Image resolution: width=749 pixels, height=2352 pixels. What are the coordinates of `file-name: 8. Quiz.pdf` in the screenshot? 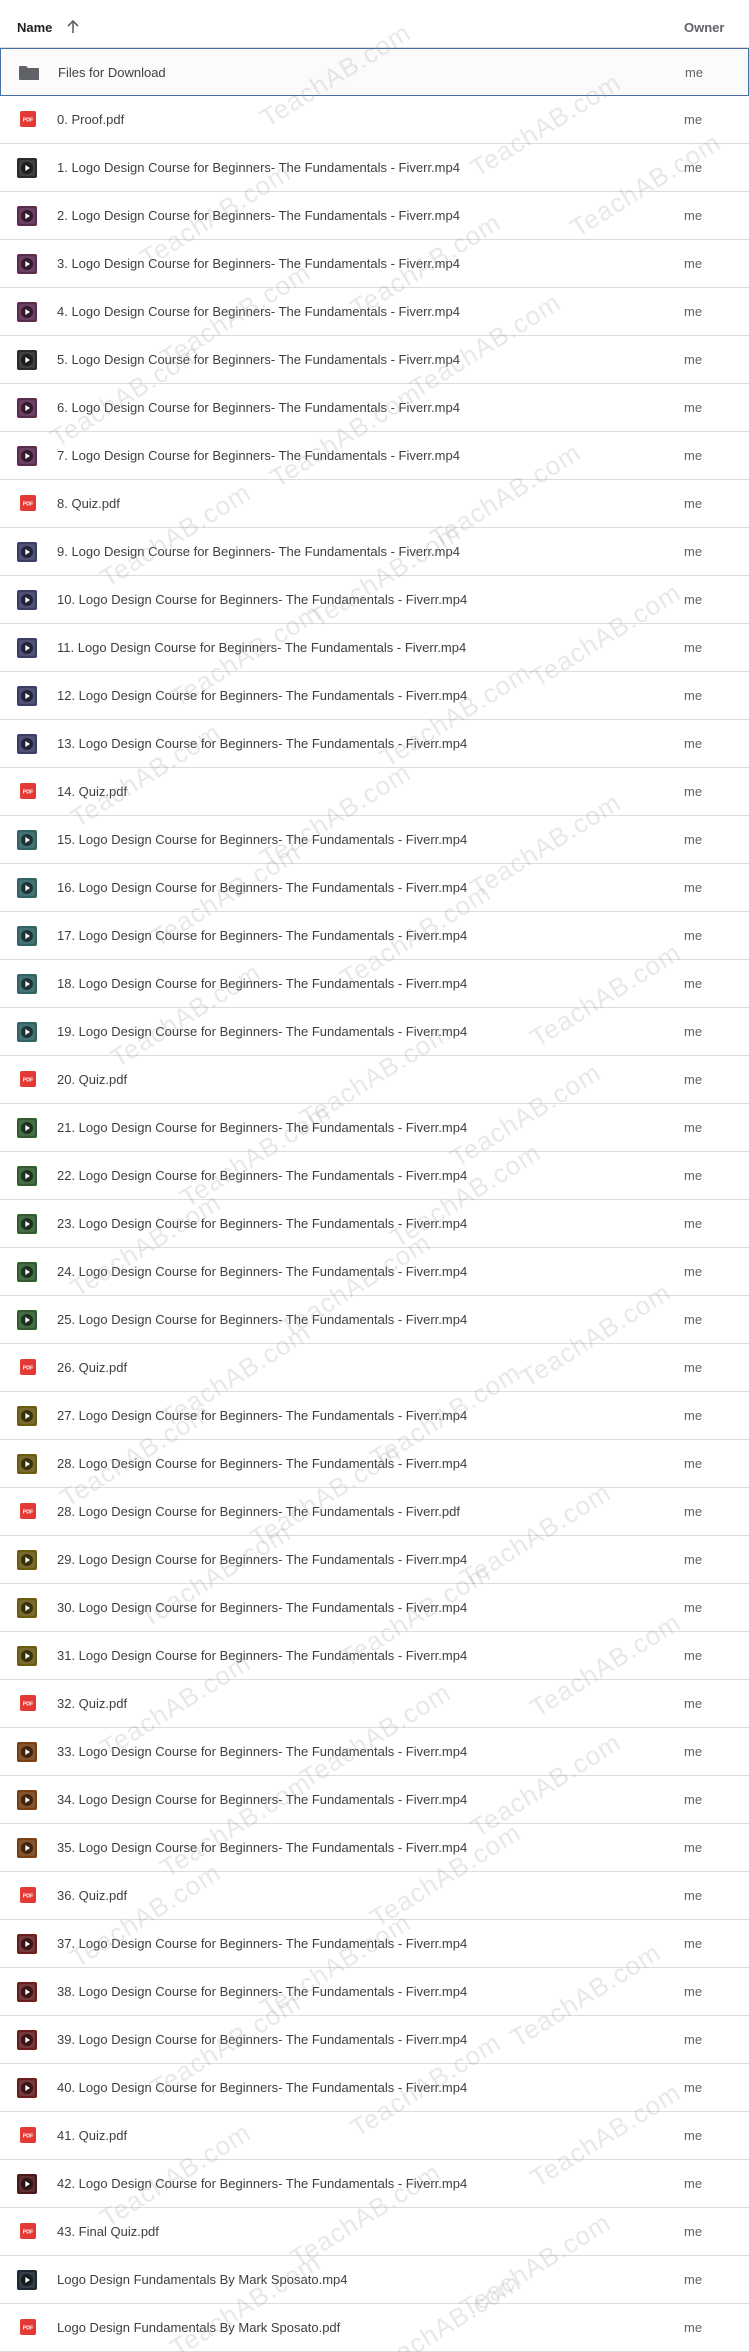 It's located at (88, 504).